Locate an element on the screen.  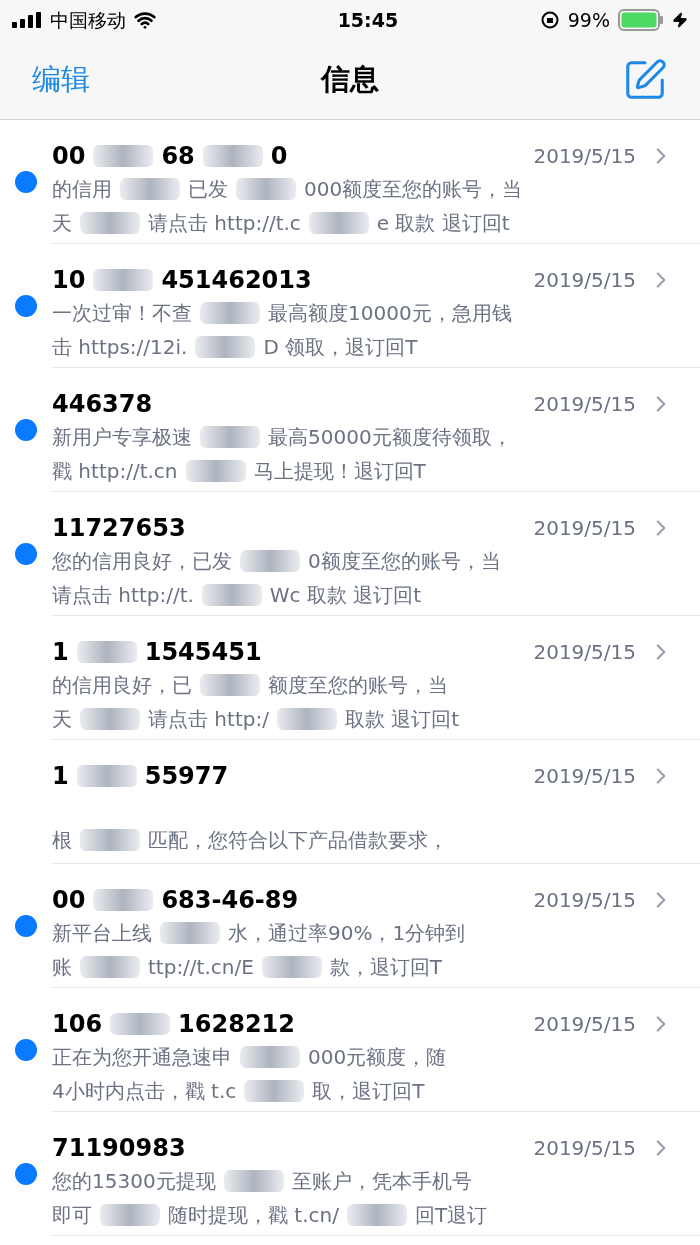
message-preview: 水，通过率90%，1分钟到 is located at coordinates (347, 933).